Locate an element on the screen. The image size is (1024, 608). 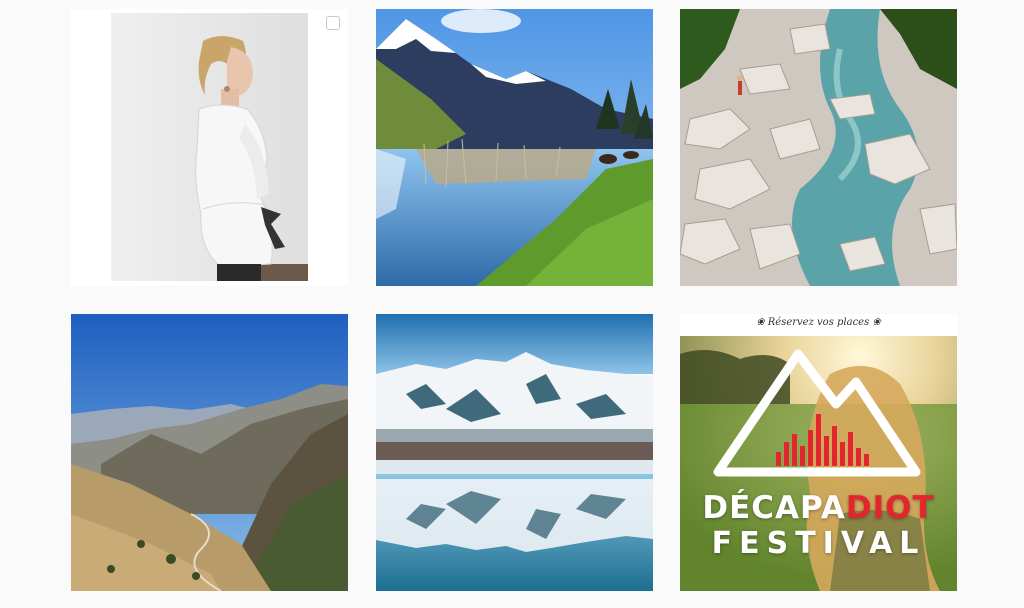
rocky-river-photo is located at coordinates (818, 147).